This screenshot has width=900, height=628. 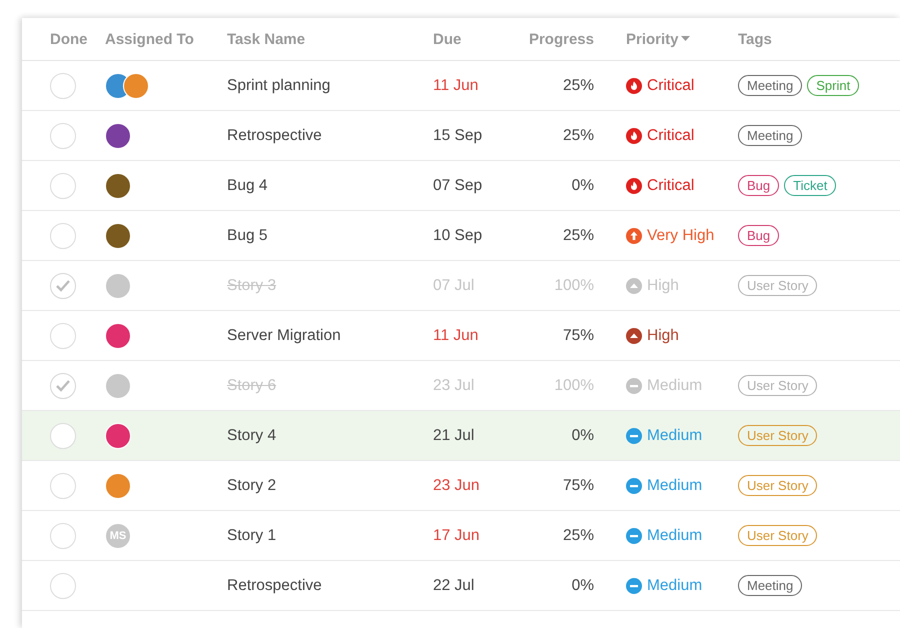 I want to click on task-name: Story 3, so click(x=251, y=285).